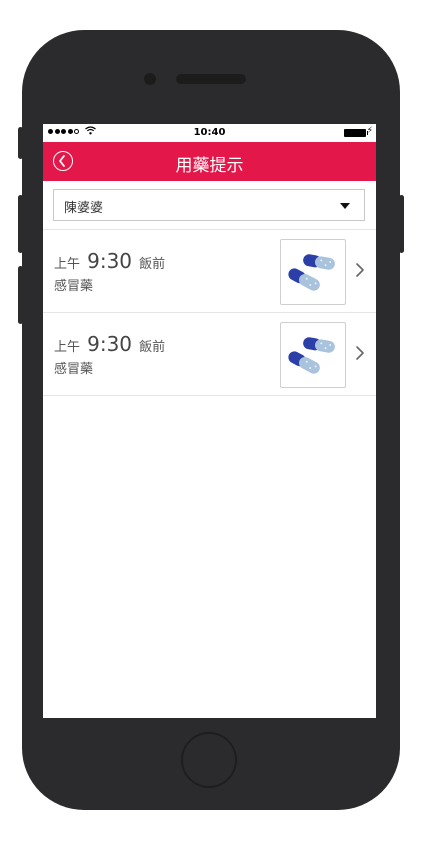 This screenshot has height=841, width=422. I want to click on home-button, so click(209, 760).